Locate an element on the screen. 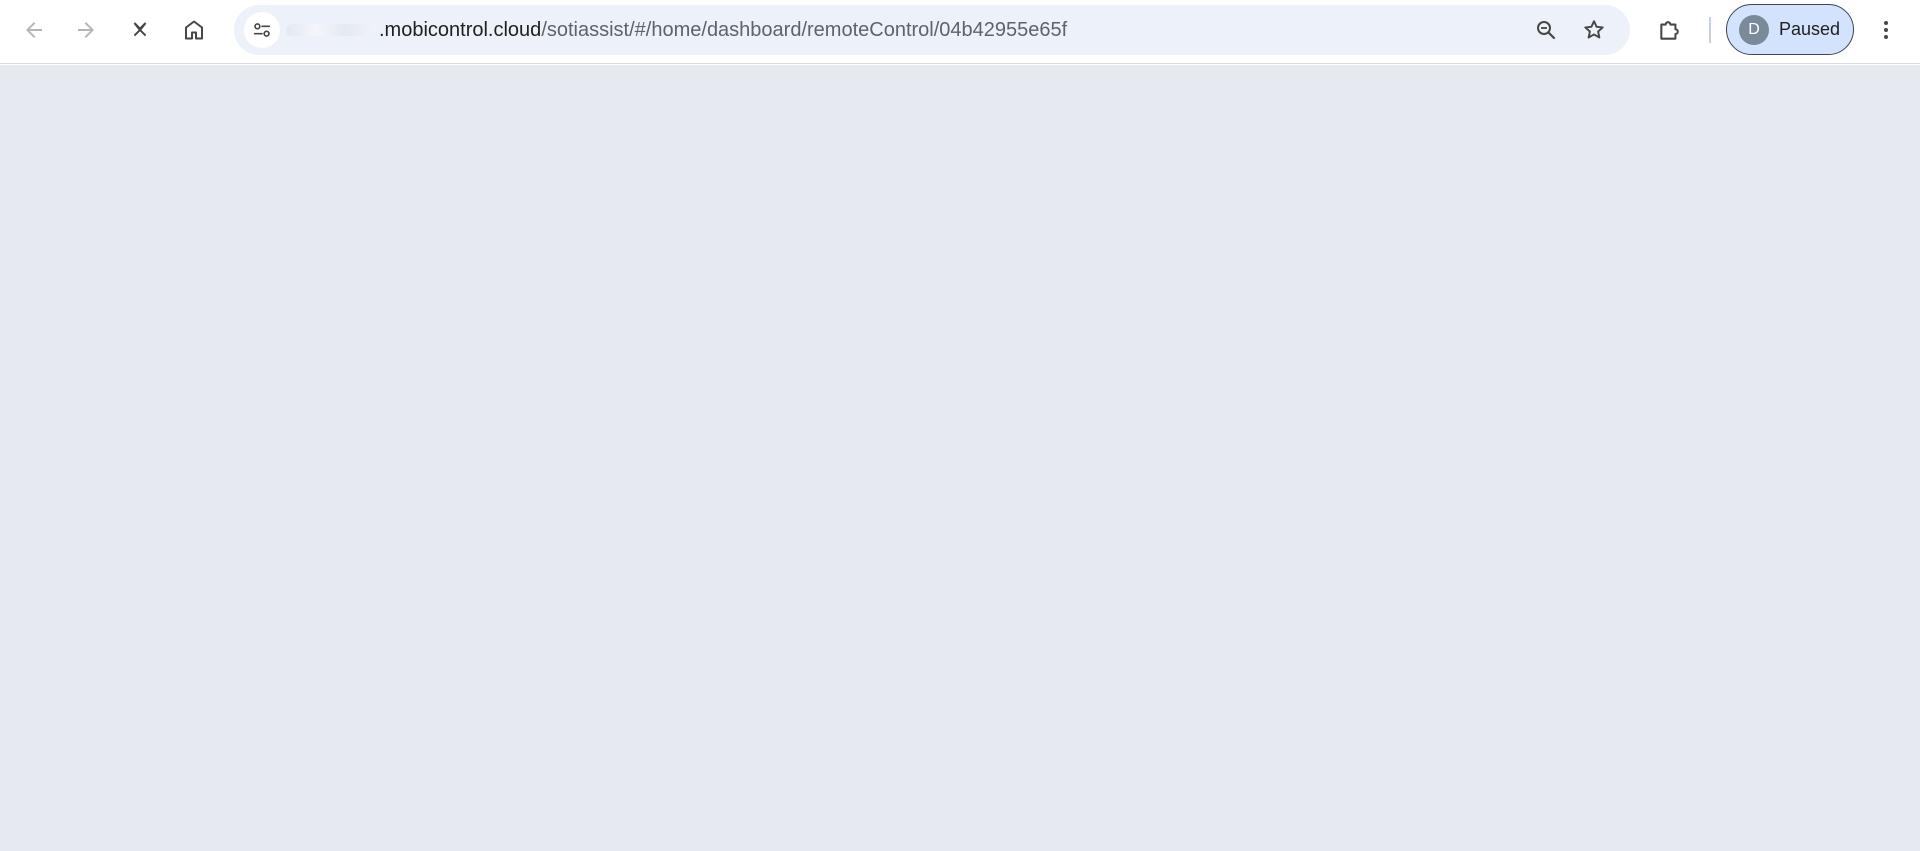 This screenshot has width=1920, height=851. bookmark-button is located at coordinates (1594, 30).